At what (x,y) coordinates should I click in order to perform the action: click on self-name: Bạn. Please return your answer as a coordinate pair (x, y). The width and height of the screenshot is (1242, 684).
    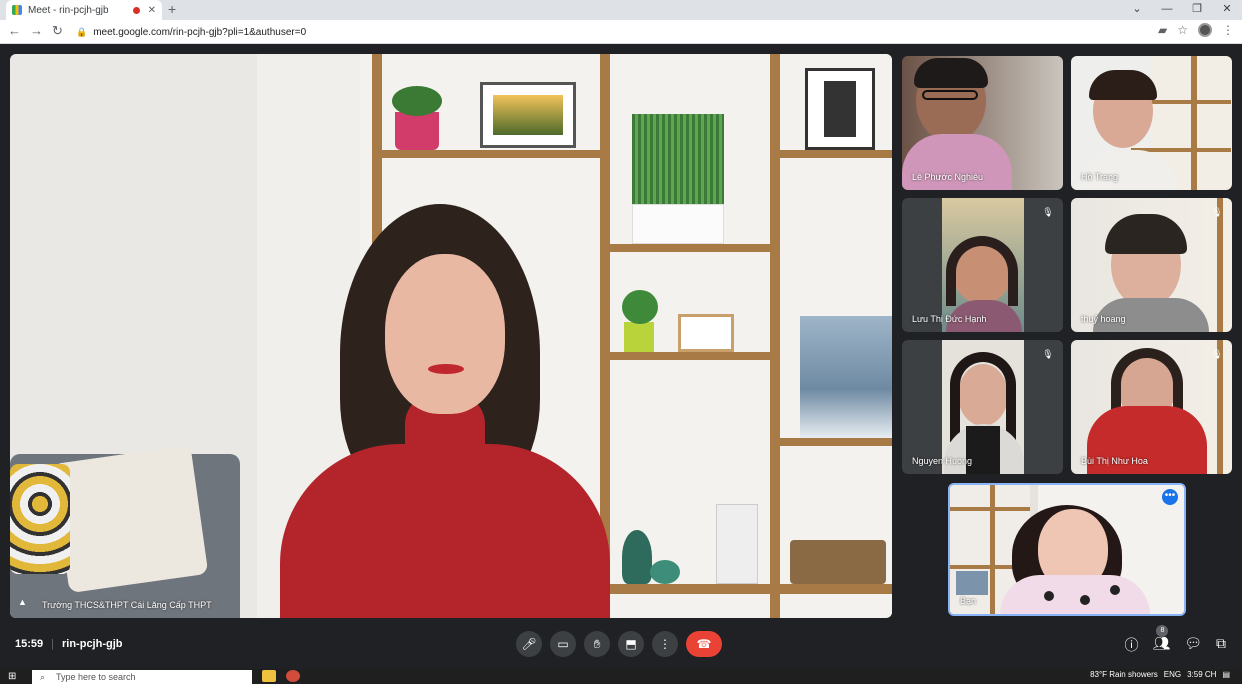
    Looking at the image, I should click on (968, 601).